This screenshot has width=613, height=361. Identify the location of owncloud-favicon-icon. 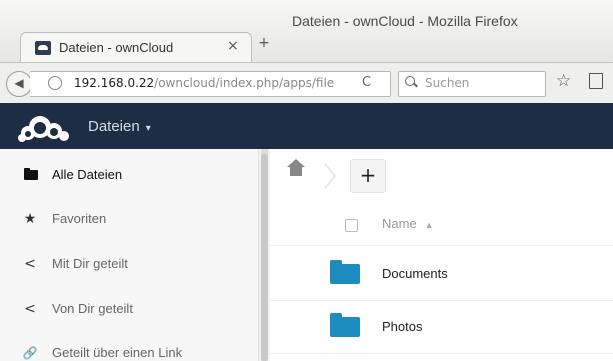
(43, 48).